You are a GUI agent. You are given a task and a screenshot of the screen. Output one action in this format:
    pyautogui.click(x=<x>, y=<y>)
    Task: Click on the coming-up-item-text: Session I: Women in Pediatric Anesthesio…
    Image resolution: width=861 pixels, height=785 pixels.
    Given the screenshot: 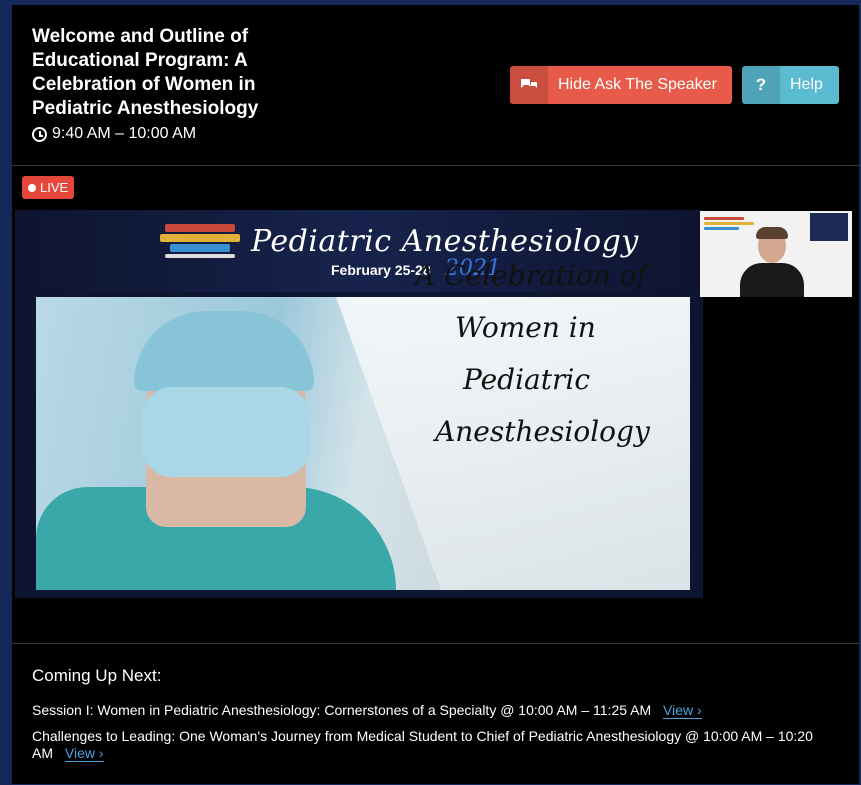 What is the action you would take?
    pyautogui.click(x=342, y=710)
    